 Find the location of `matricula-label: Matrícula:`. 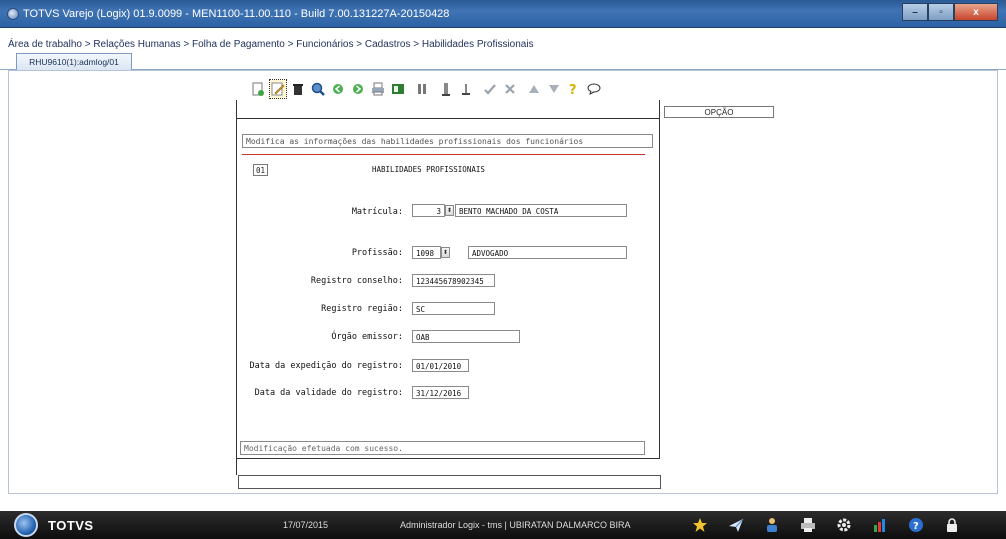

matricula-label: Matrícula: is located at coordinates (377, 212).